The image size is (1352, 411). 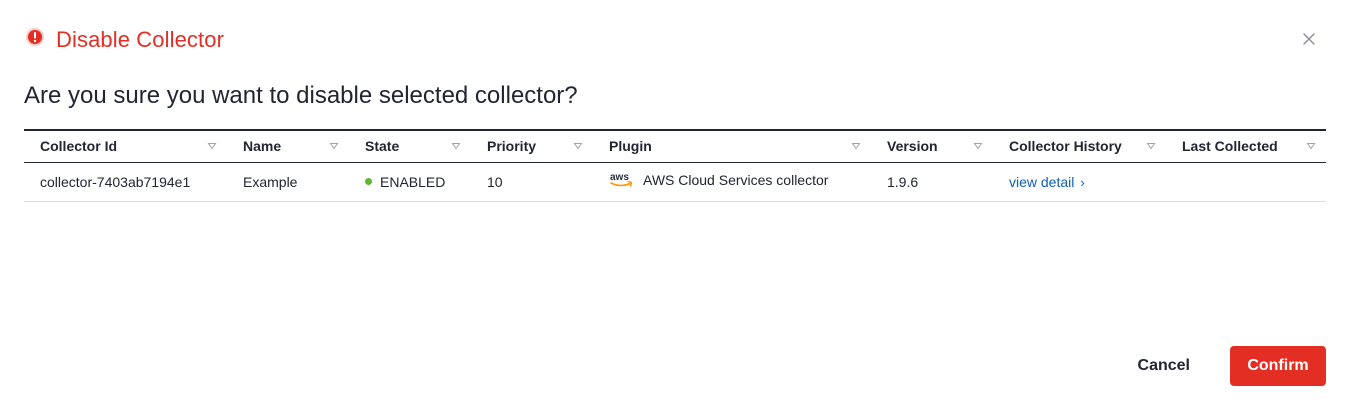 I want to click on column-header-collector-id: Collector Id, so click(x=125, y=146).